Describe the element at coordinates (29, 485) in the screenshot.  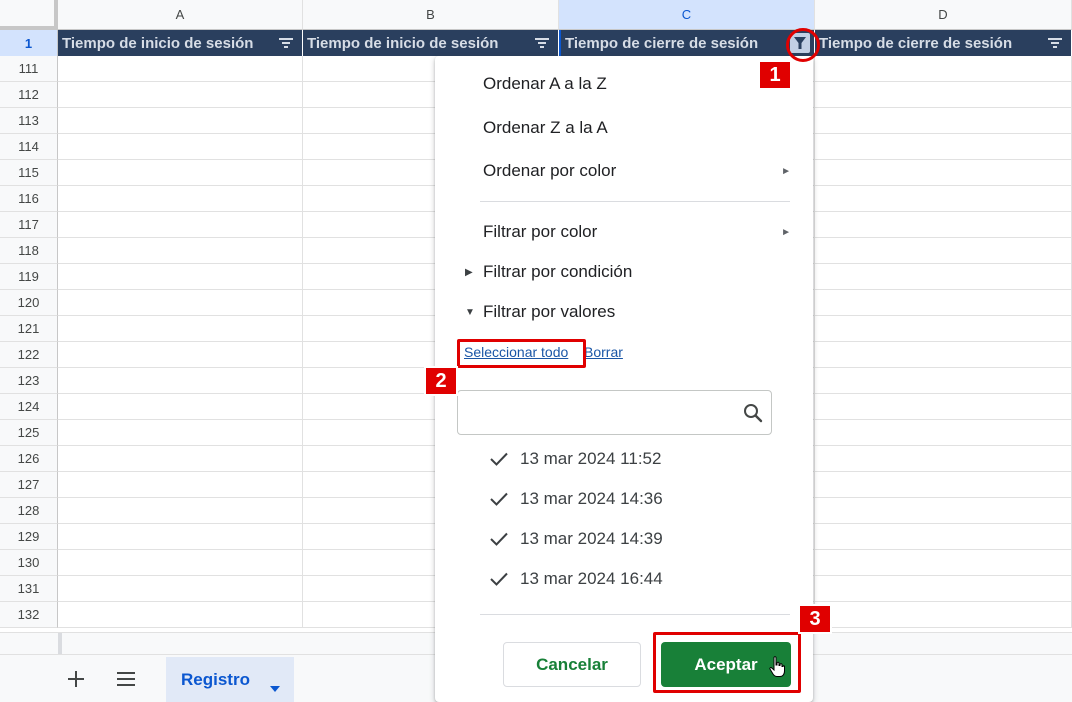
I see `row-number: 127` at that location.